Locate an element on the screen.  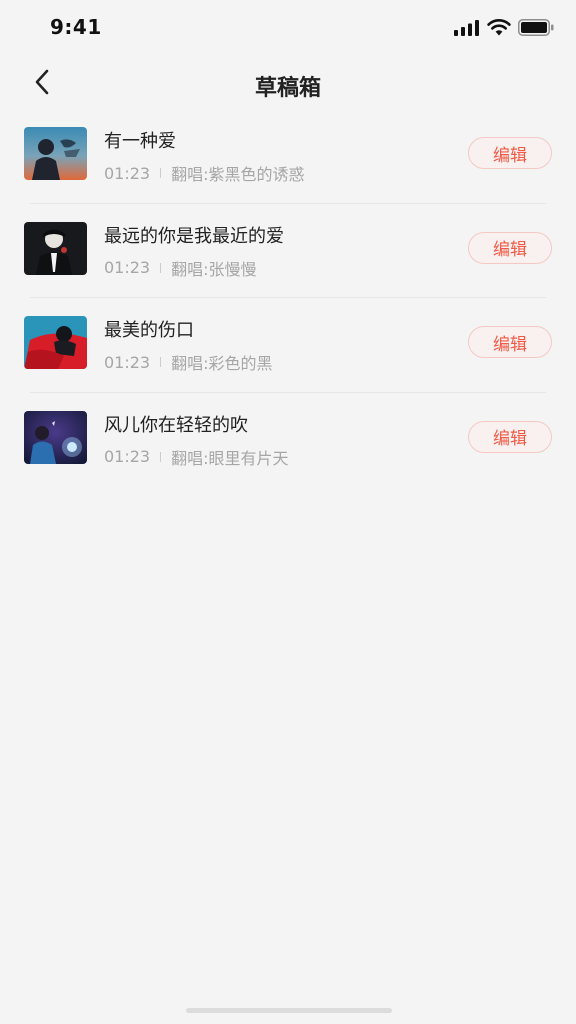
song-meta: 01:23 翻唱:彩色的黑 is located at coordinates (188, 362).